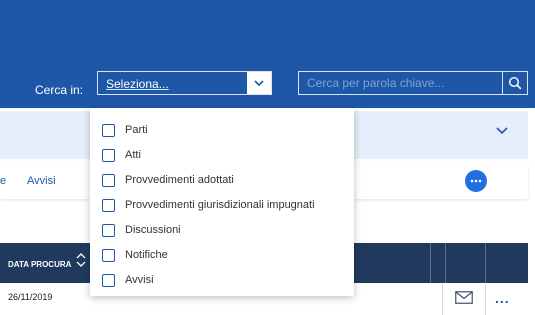 The image size is (535, 315). What do you see at coordinates (30, 297) in the screenshot?
I see `cell-data-procura: 26/11/2019` at bounding box center [30, 297].